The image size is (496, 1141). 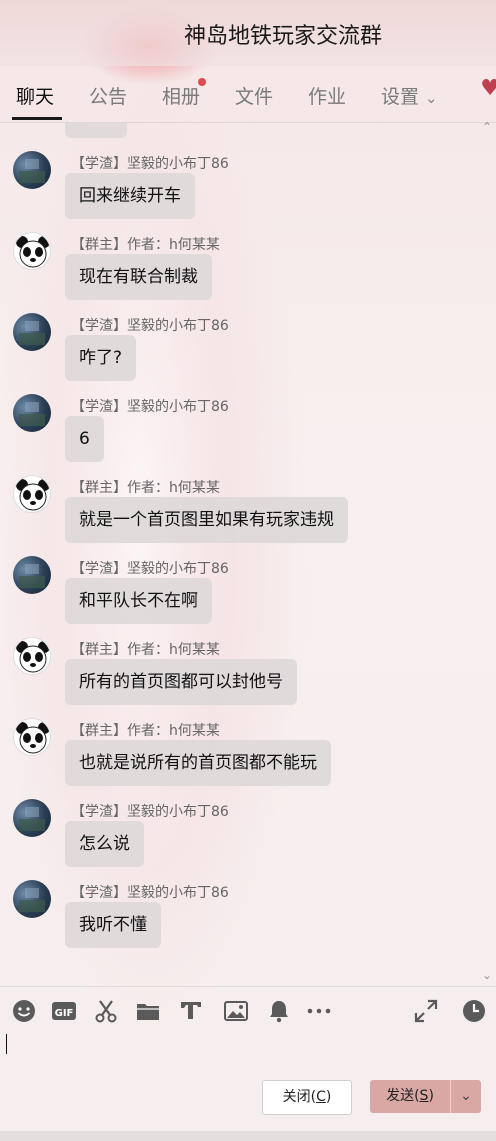 I want to click on message-item: 【学渣】坚毅的小布丁86 我听不懂, so click(x=248, y=920).